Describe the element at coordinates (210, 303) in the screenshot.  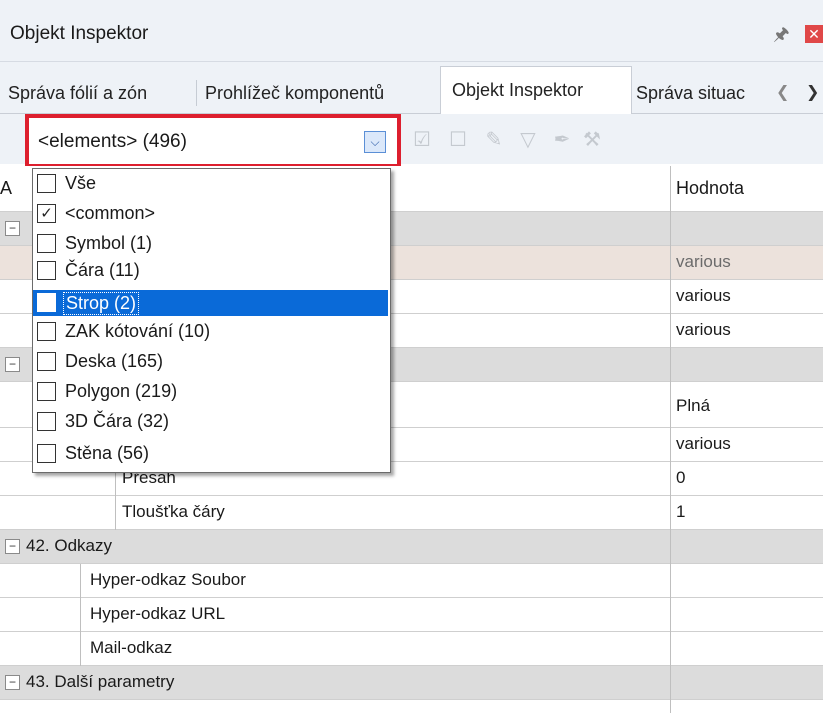
I see `dropdown-item-selected: Strop (2)` at that location.